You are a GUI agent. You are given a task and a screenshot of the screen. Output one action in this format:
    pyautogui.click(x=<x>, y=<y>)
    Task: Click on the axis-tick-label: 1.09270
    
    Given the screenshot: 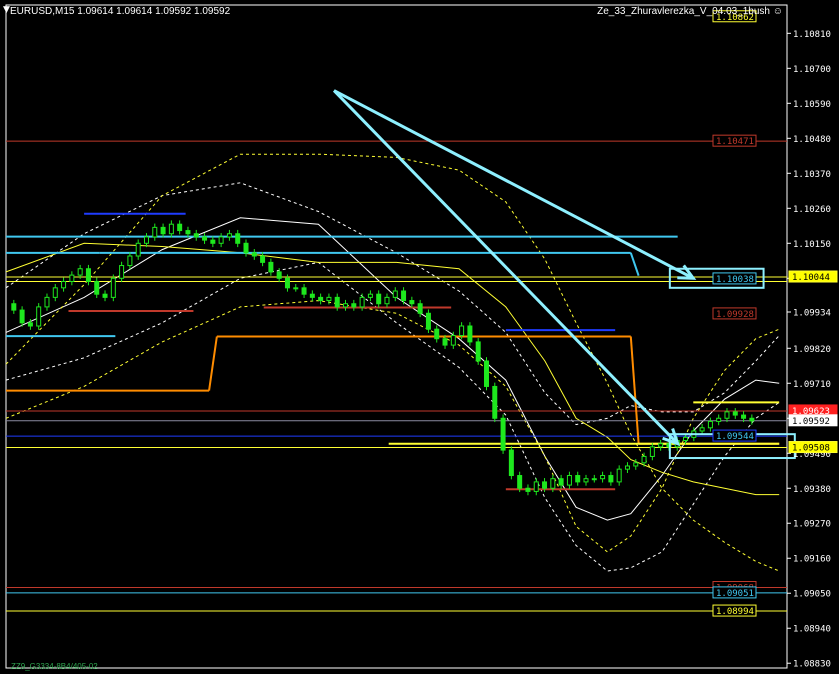 What is the action you would take?
    pyautogui.click(x=812, y=525)
    